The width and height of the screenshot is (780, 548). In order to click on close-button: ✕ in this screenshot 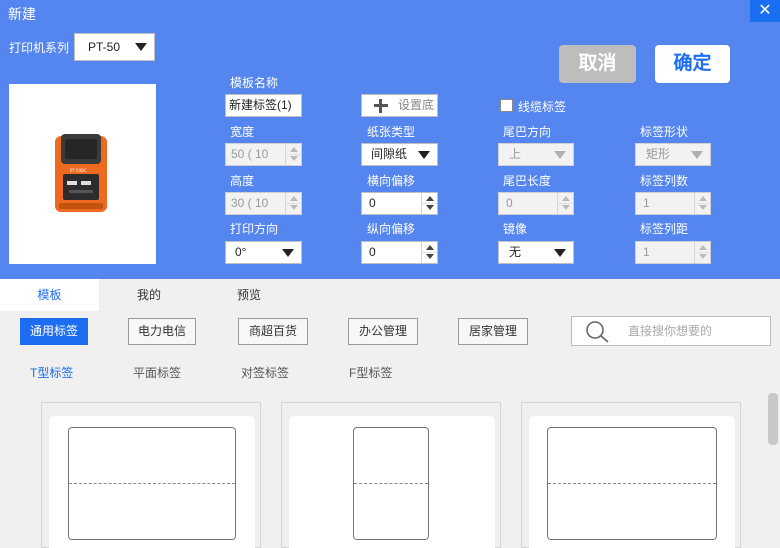, I will do `click(765, 11)`.